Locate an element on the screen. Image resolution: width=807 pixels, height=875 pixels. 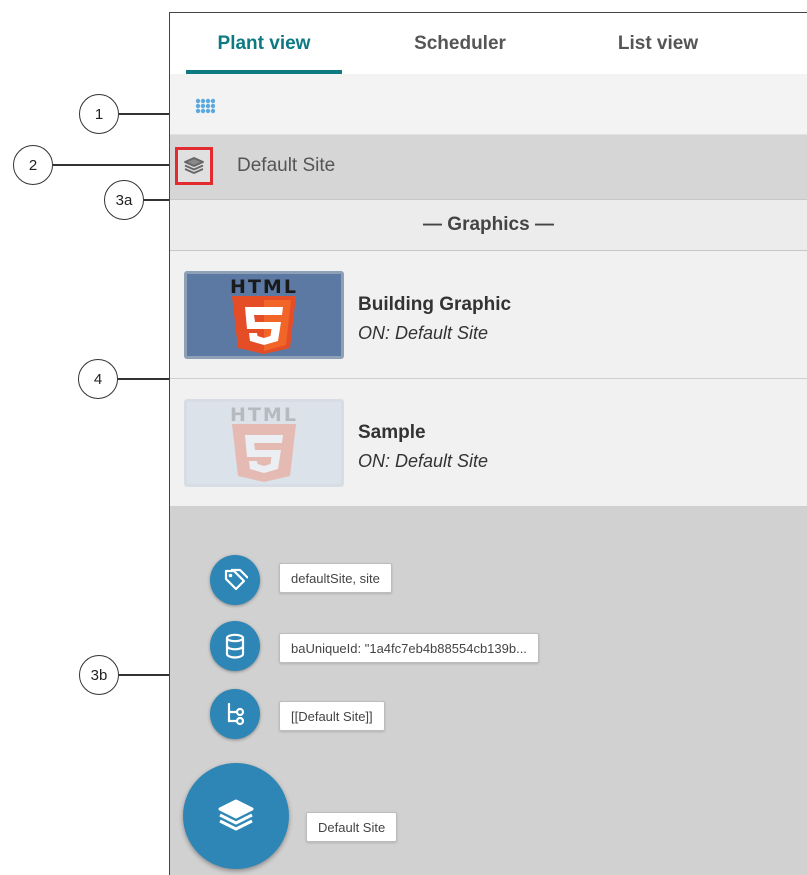
site-name-chip: Default Site is located at coordinates (352, 827).